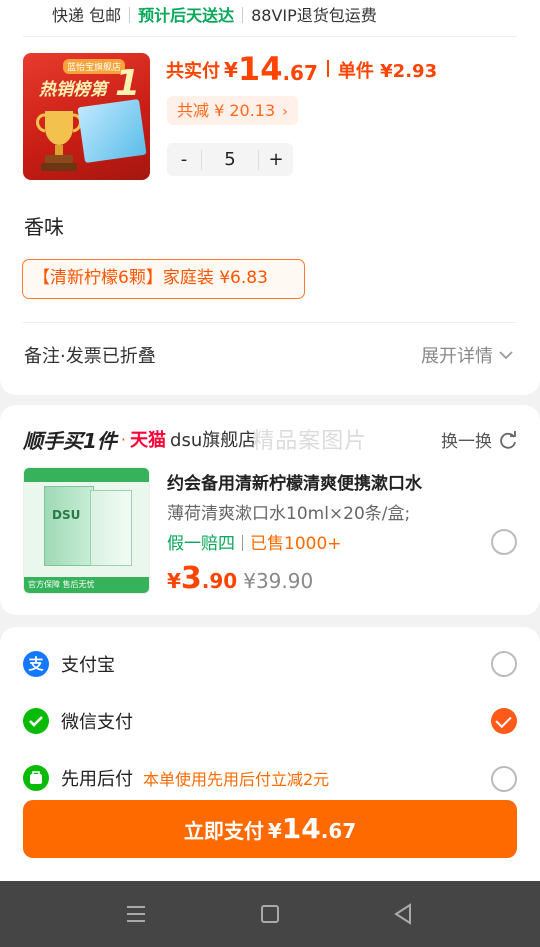 The image size is (540, 947). Describe the element at coordinates (90, 356) in the screenshot. I see `note-invoice-collapsed: 备注·发票已折叠` at that location.